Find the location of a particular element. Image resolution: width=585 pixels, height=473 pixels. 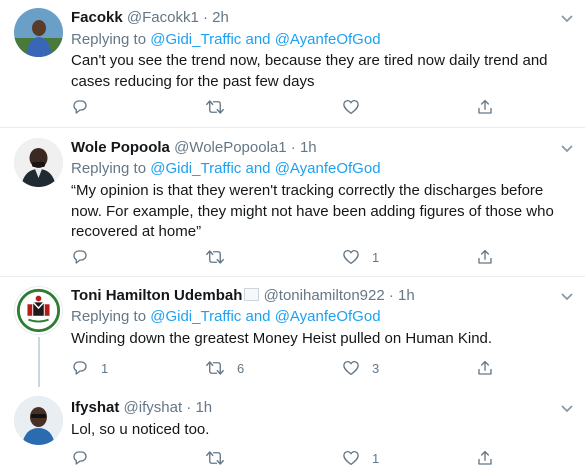

display-name: Facokk is located at coordinates (97, 17).